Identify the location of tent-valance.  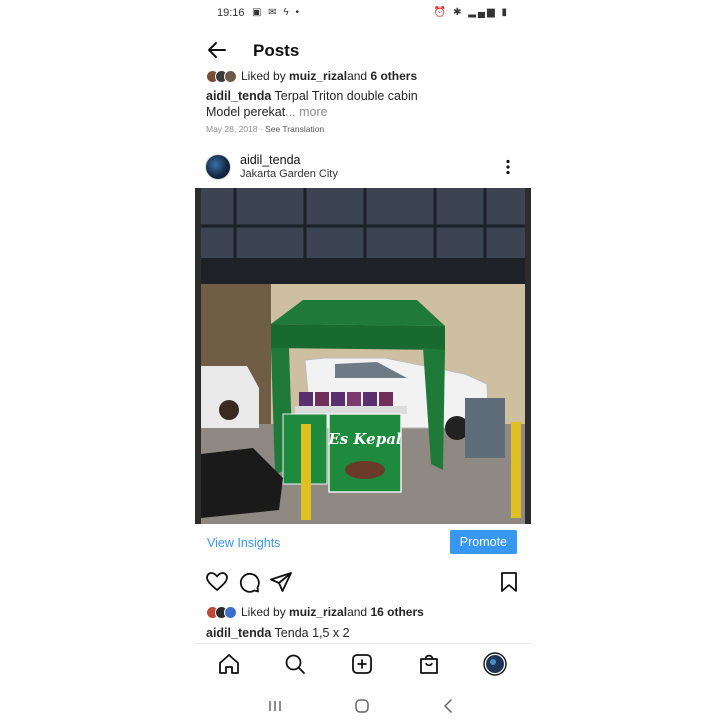
(358, 337).